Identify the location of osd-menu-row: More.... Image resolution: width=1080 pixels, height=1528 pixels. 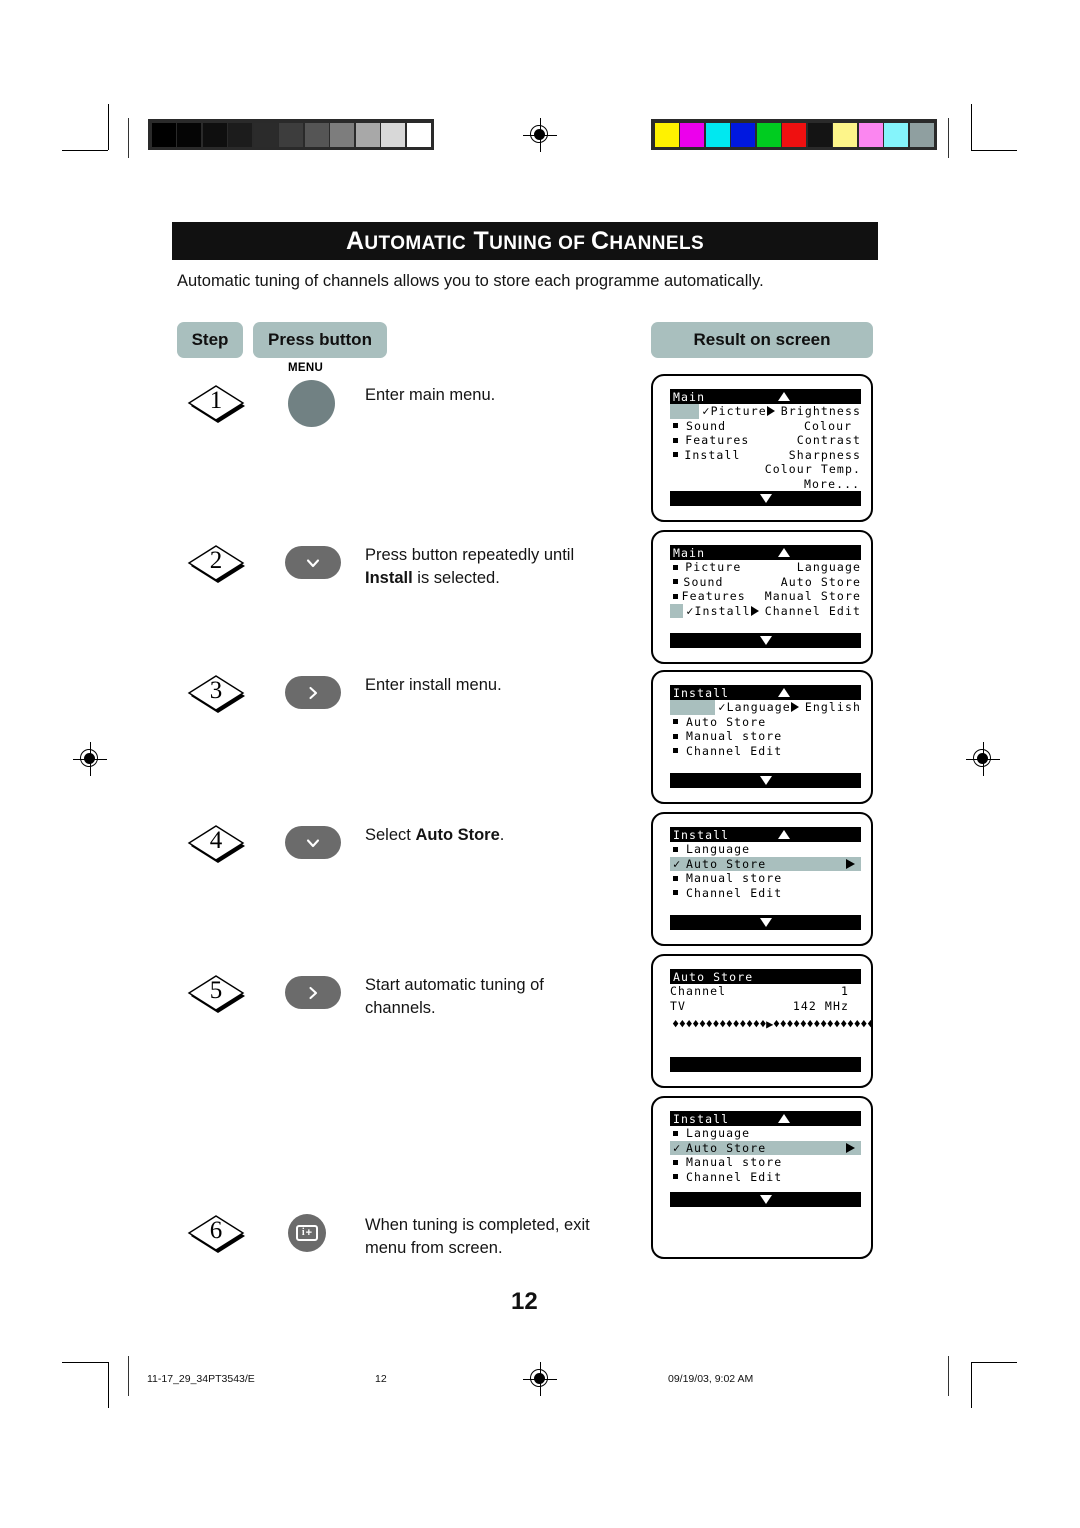
(765, 484).